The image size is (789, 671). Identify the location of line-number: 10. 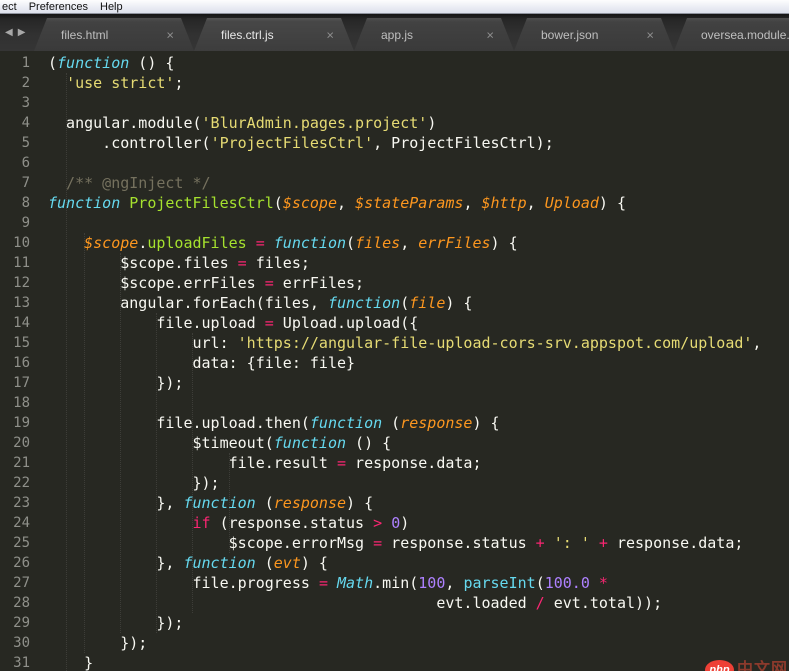
(21, 243).